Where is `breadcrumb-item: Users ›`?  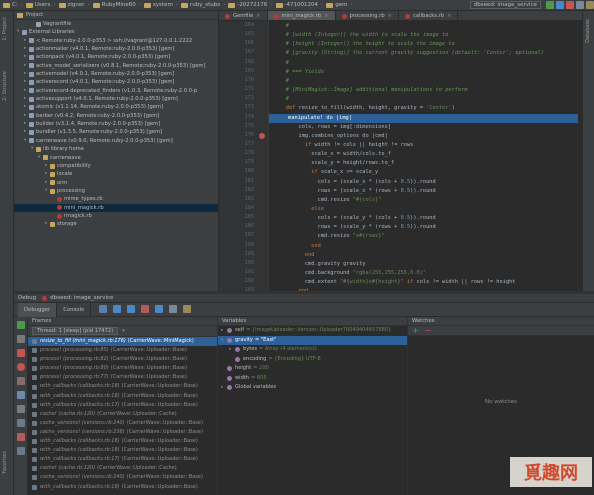 breadcrumb-item: Users › is located at coordinates (40, 5).